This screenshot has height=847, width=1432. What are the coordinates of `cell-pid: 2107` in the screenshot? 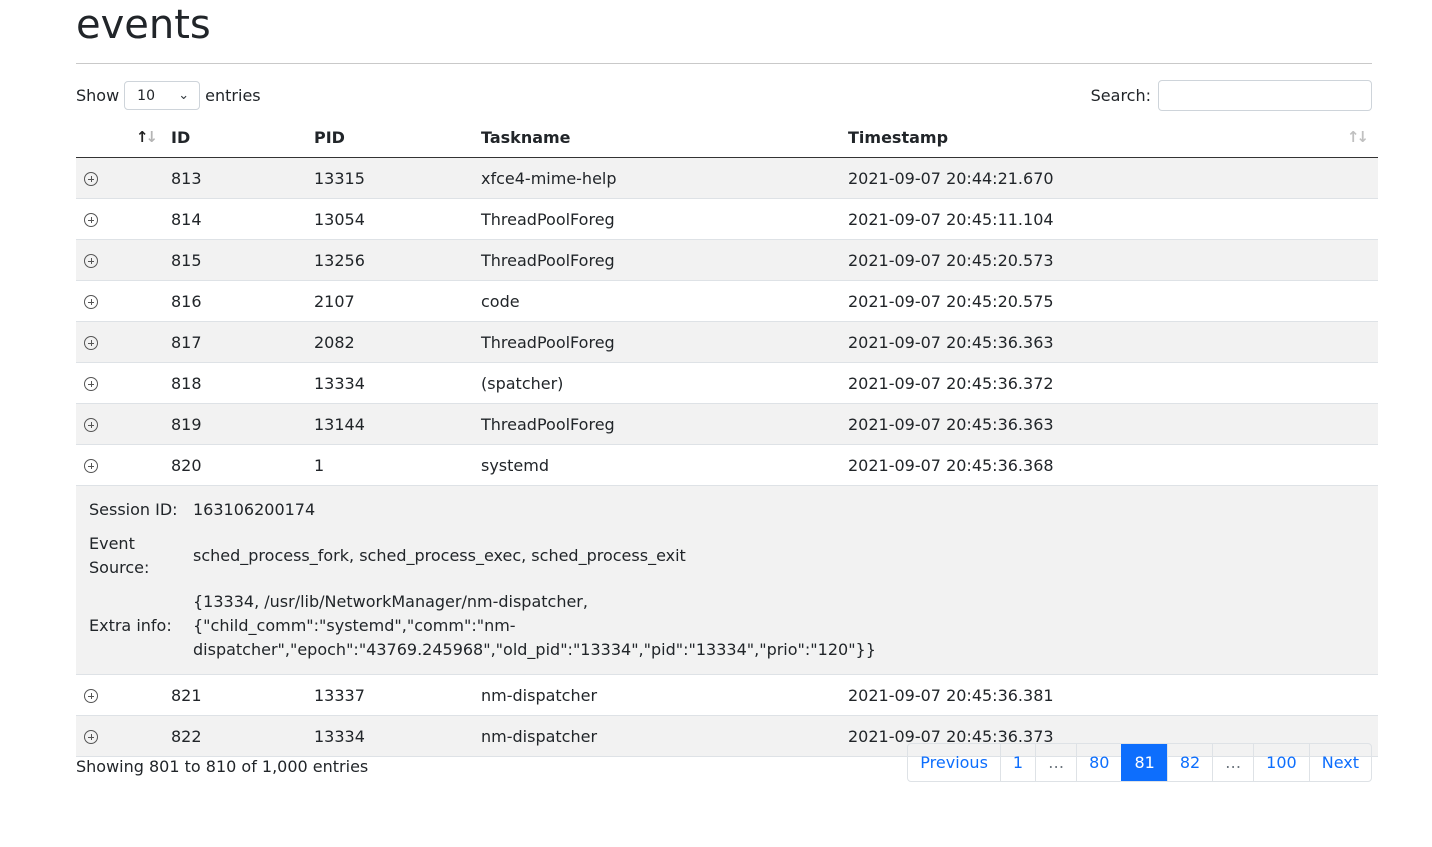 It's located at (397, 301).